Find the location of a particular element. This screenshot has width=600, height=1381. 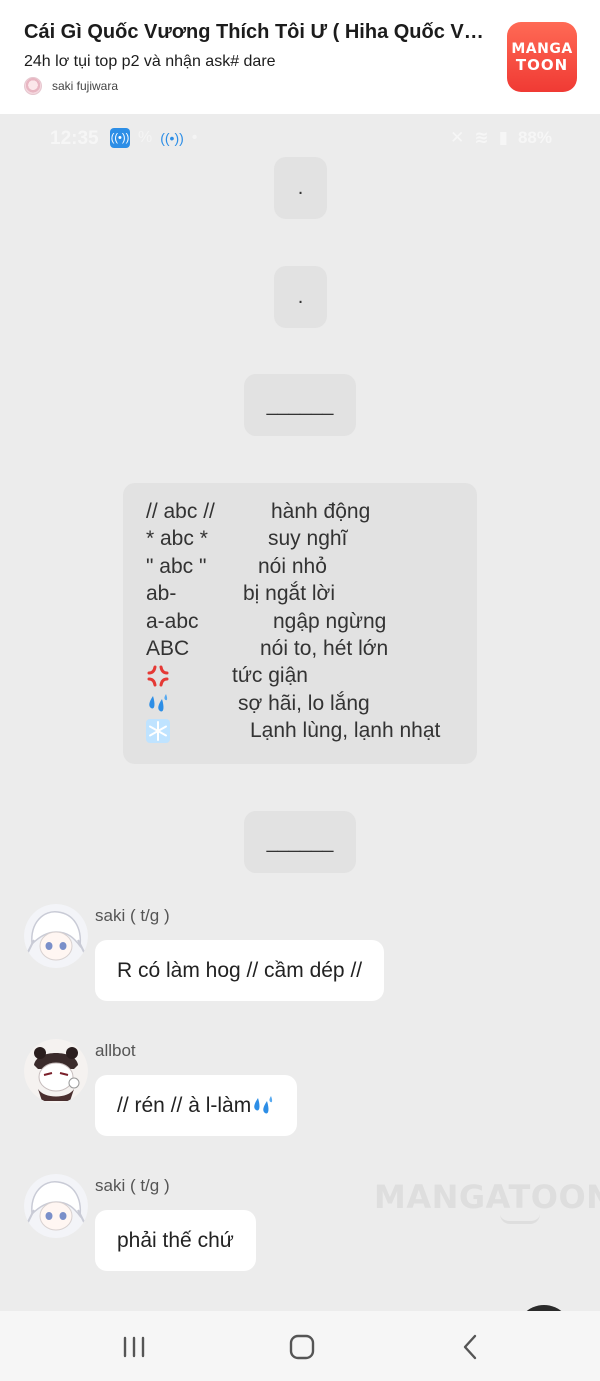

mangatoon-watermark: MANGATOON is located at coordinates (487, 1197).